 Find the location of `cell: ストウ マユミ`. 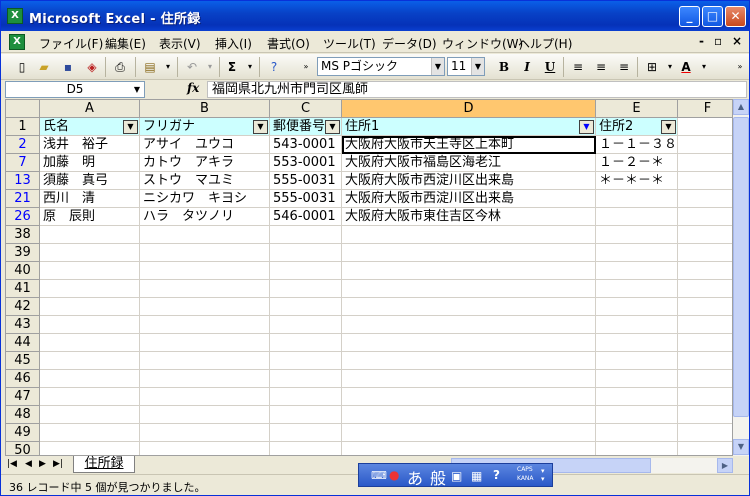

cell: ストウ マユミ is located at coordinates (205, 181).